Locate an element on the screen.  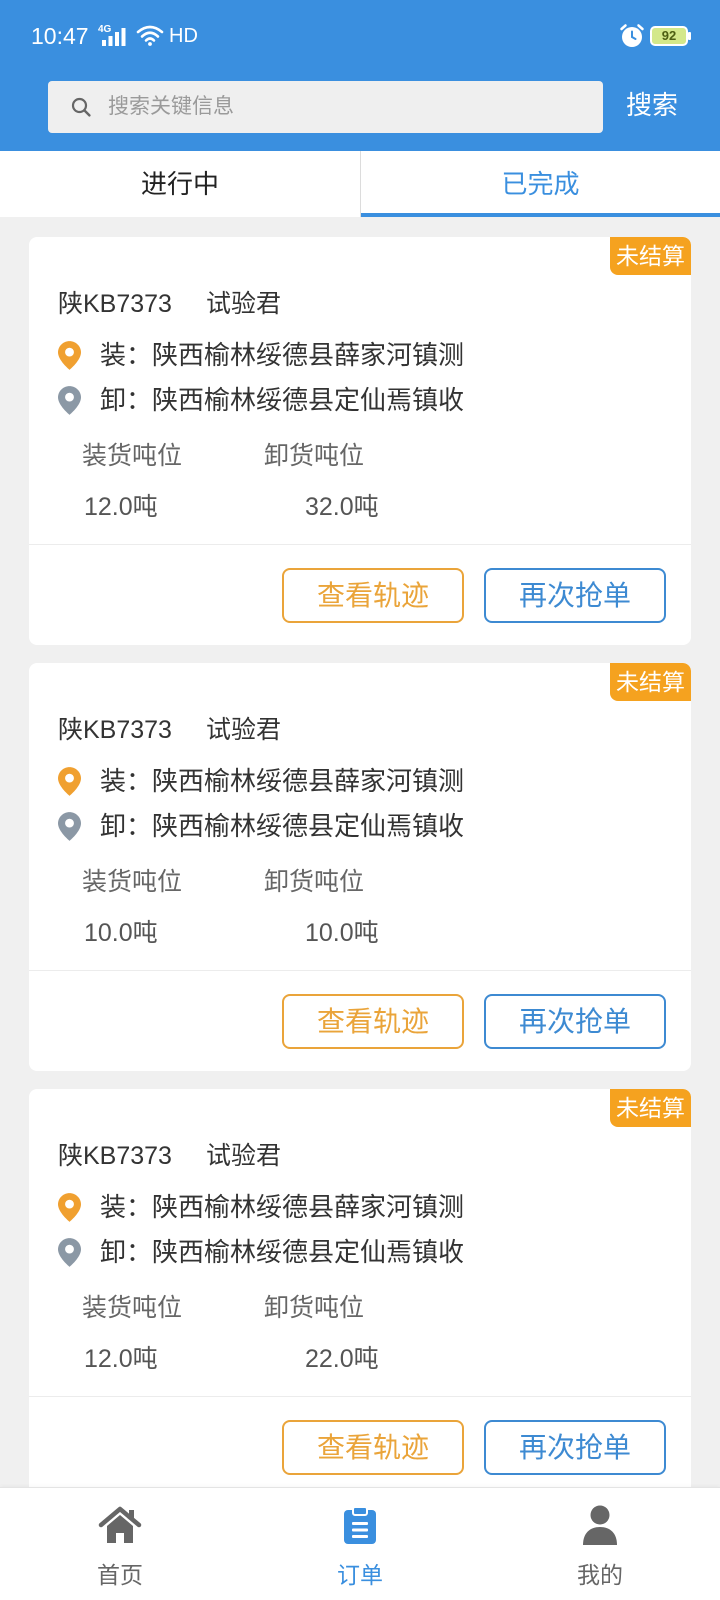
search-box is located at coordinates (325, 107).